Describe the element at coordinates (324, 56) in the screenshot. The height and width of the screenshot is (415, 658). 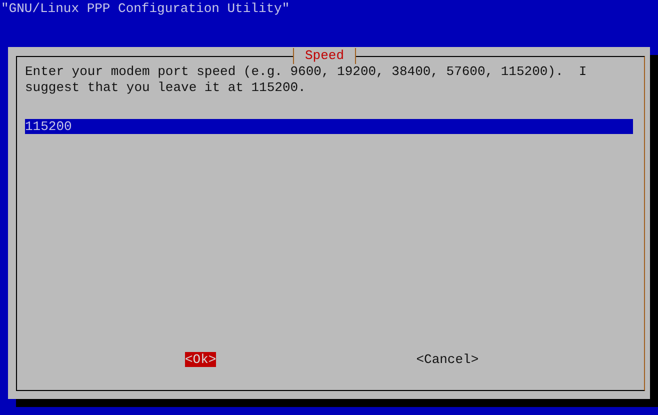
I see `dialog-title: Speed` at that location.